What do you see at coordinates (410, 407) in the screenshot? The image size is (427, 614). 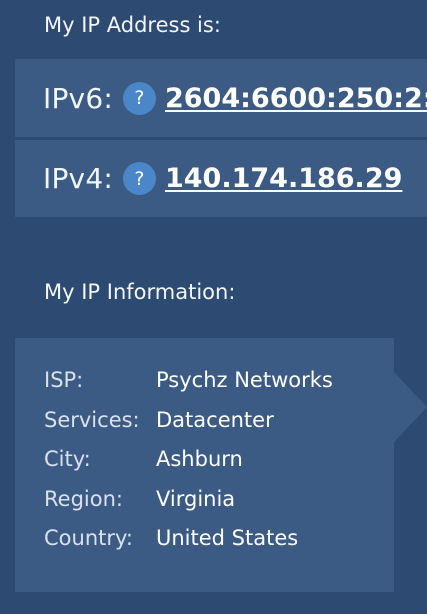 I see `panel-arrow` at bounding box center [410, 407].